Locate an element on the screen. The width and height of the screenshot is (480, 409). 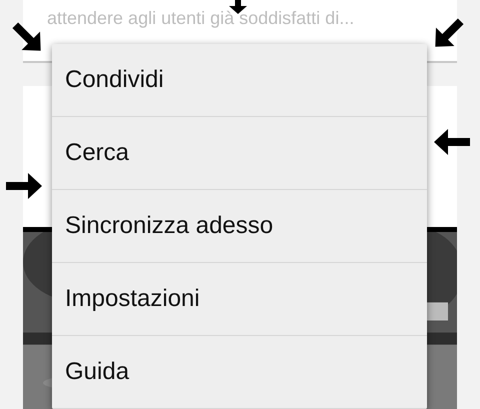
menu-item: Cerca is located at coordinates (239, 153).